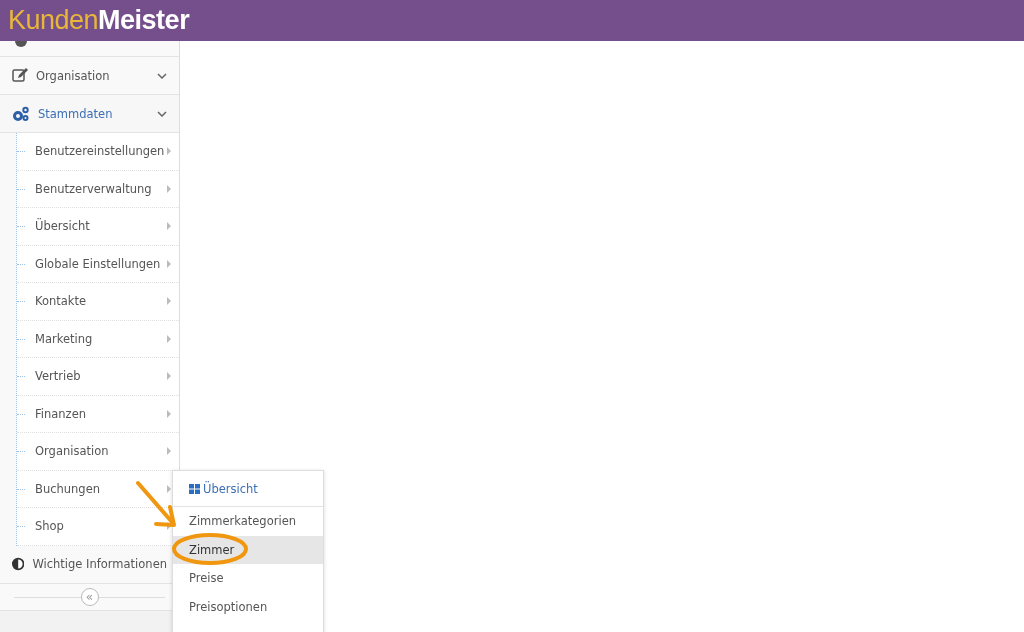  I want to click on arrow-annotation, so click(156, 504).